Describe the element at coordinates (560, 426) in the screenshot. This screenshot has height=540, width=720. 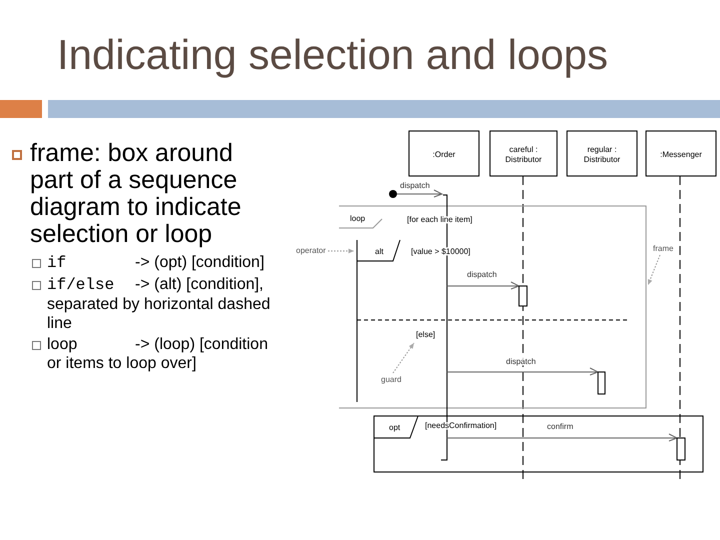
I see `message-label: confirm` at that location.